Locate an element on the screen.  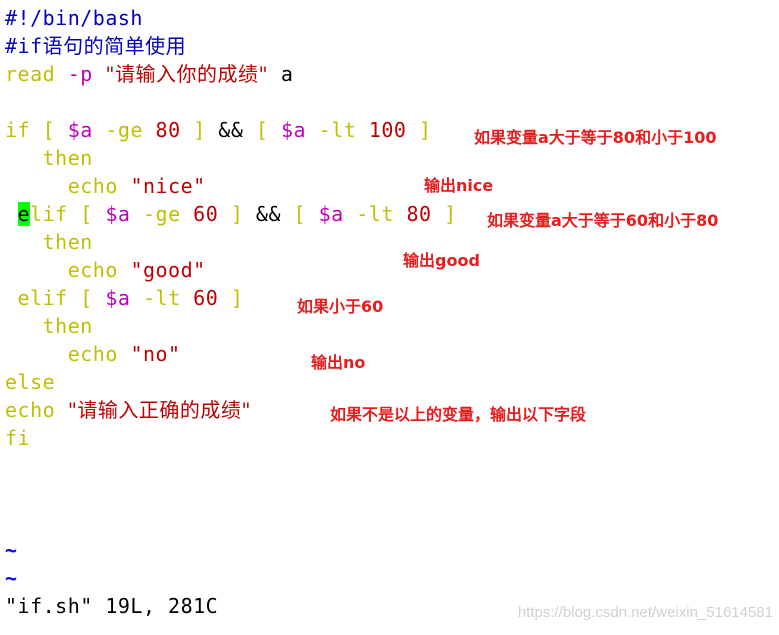
watermark: https://blog.csdn.net/weixin_51614581 is located at coordinates (645, 612).